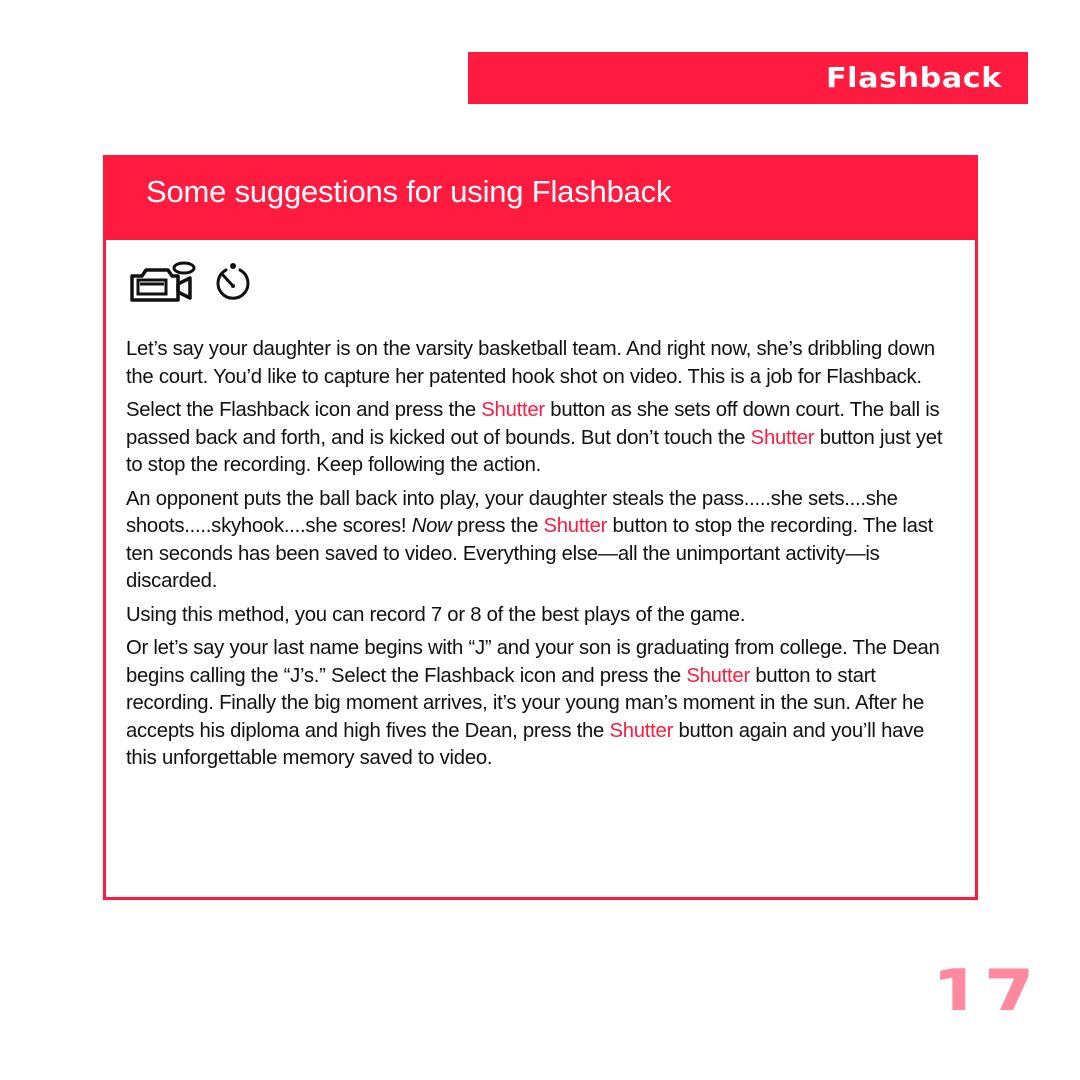 This screenshot has width=1080, height=1080. I want to click on video-camera-icon, so click(164, 284).